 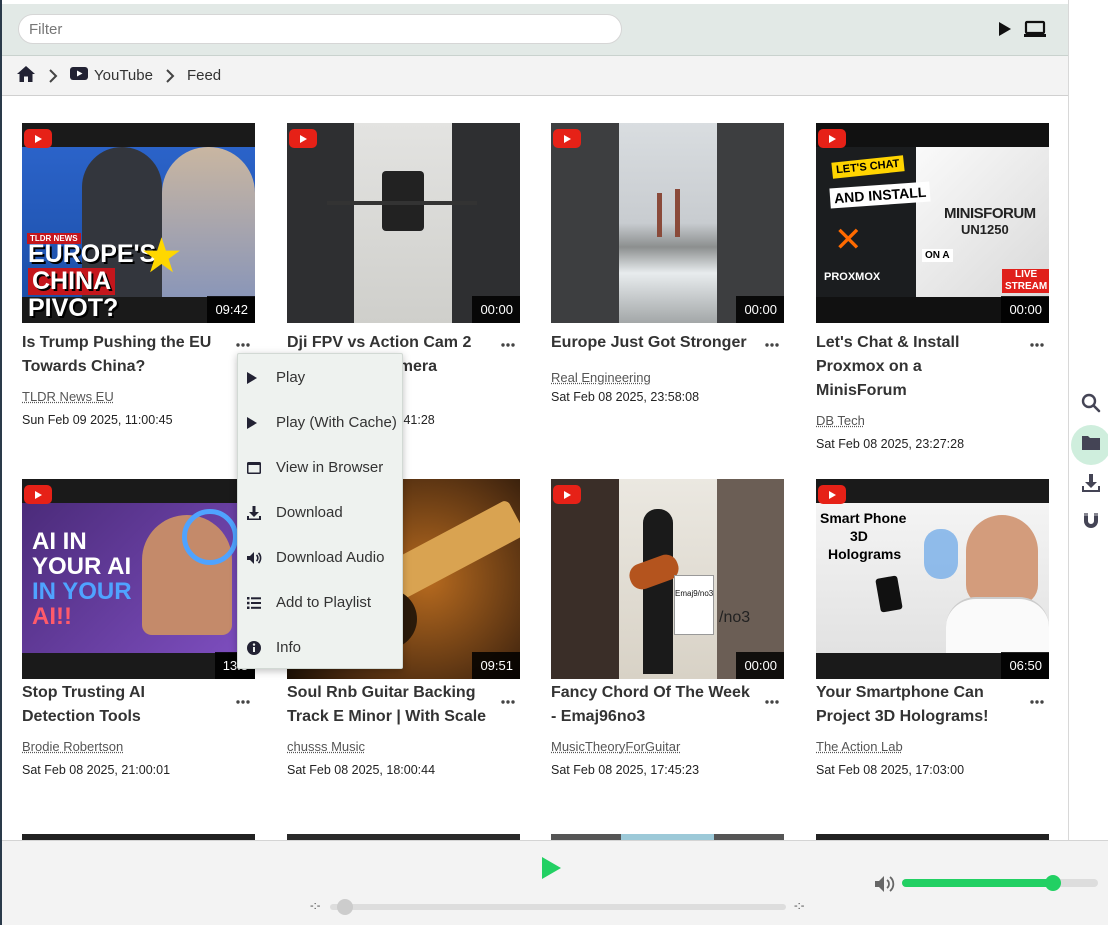 I want to click on video-title: Stop Trusting AI Detection Tools, so click(x=122, y=705).